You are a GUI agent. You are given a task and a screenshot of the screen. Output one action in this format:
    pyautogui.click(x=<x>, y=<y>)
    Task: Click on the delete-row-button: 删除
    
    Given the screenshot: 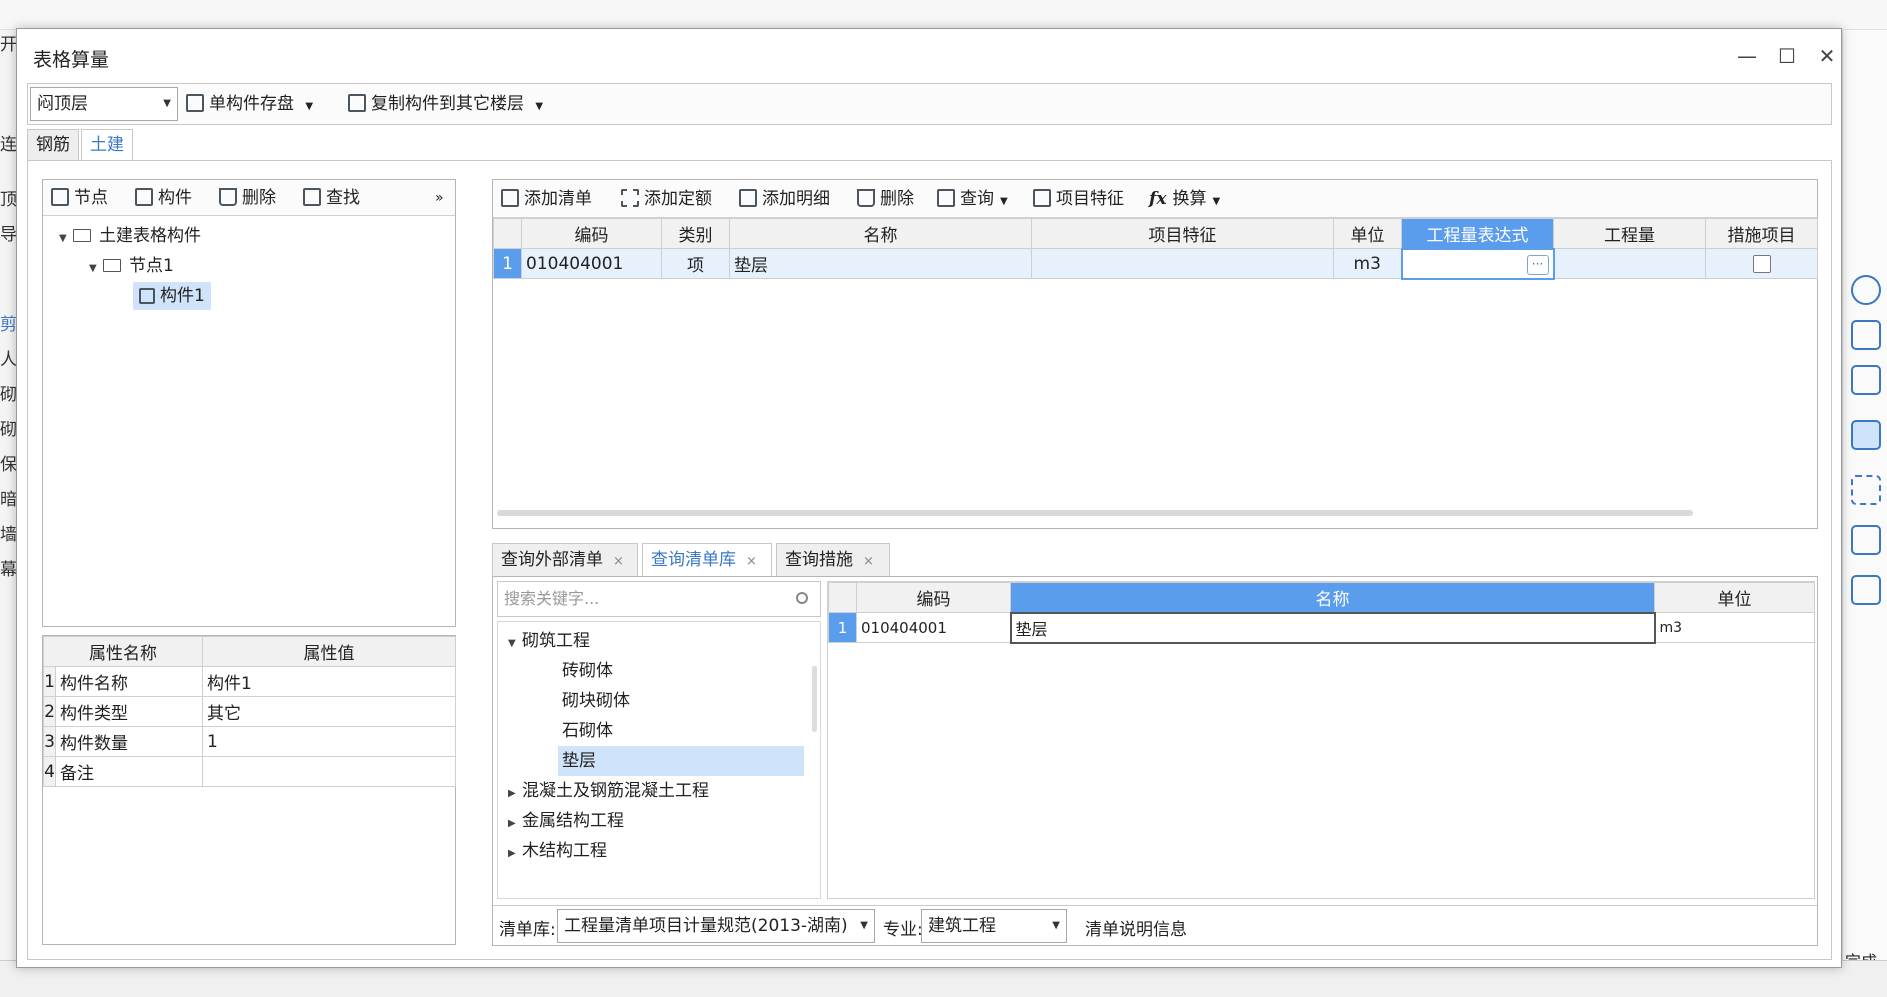 What is the action you would take?
    pyautogui.click(x=885, y=199)
    